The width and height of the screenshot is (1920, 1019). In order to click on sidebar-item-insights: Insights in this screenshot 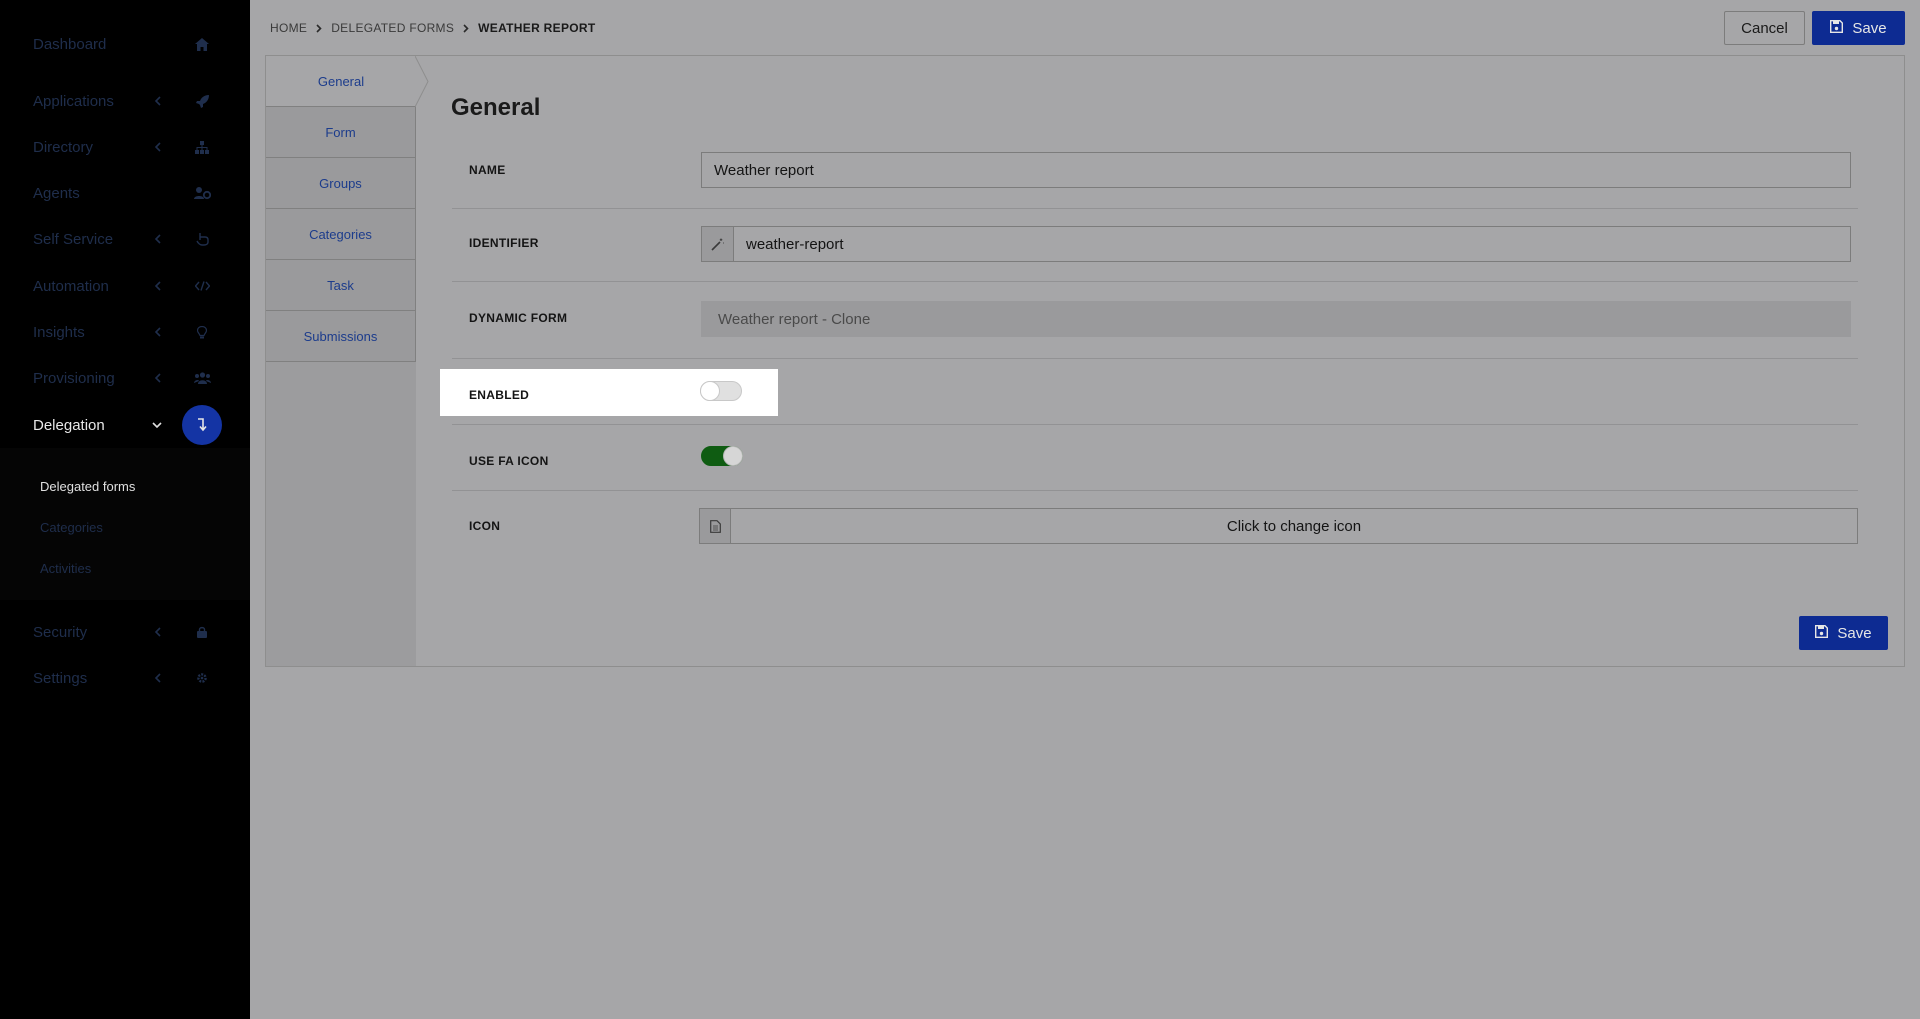, I will do `click(125, 332)`.